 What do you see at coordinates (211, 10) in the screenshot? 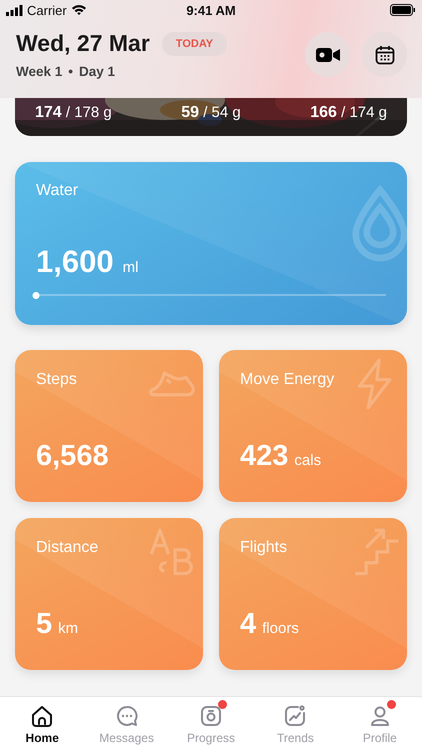
I see `clock-time: 9:41 AM` at bounding box center [211, 10].